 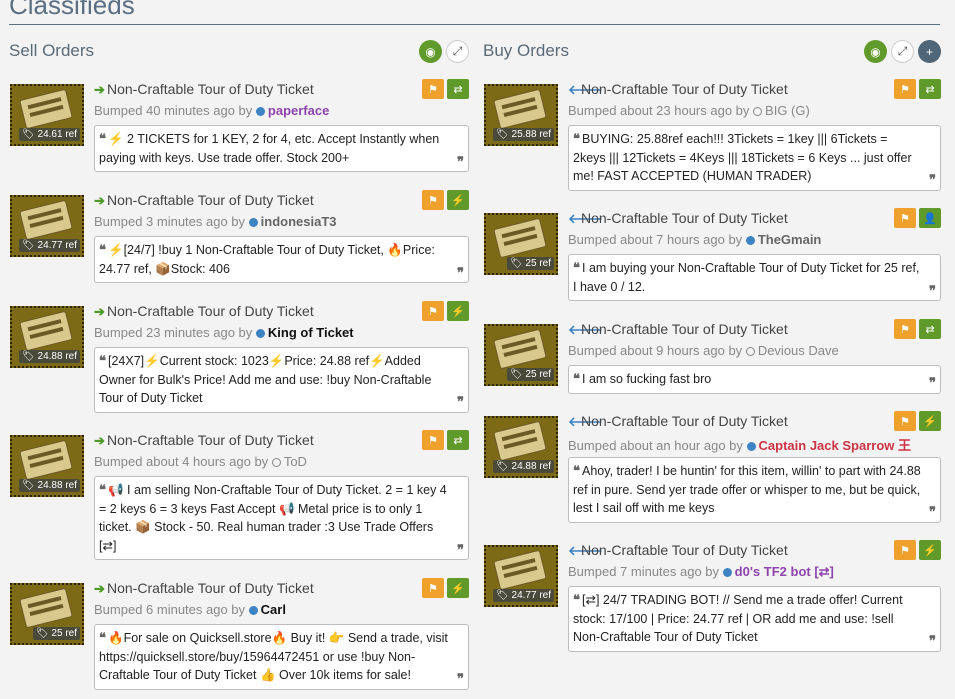 I want to click on bumped-info: Bumped about 23 hours ago by BIG (G), so click(x=689, y=110).